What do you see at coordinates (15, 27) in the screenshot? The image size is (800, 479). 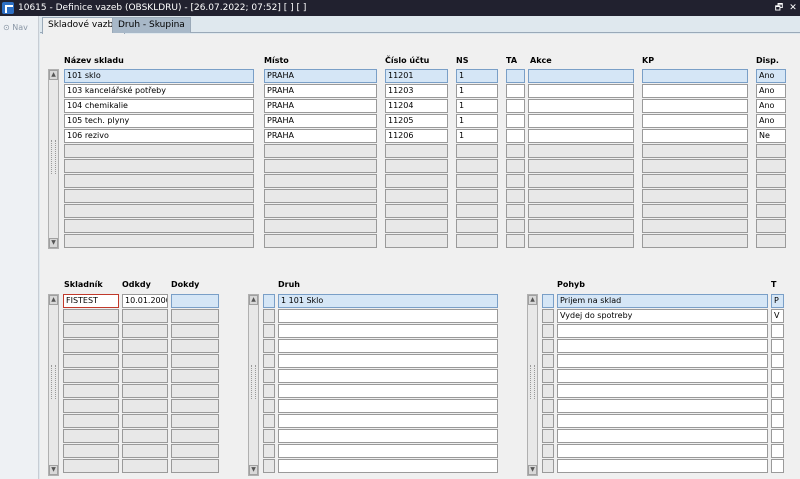 I see `nav-button: ⊙ Nav` at bounding box center [15, 27].